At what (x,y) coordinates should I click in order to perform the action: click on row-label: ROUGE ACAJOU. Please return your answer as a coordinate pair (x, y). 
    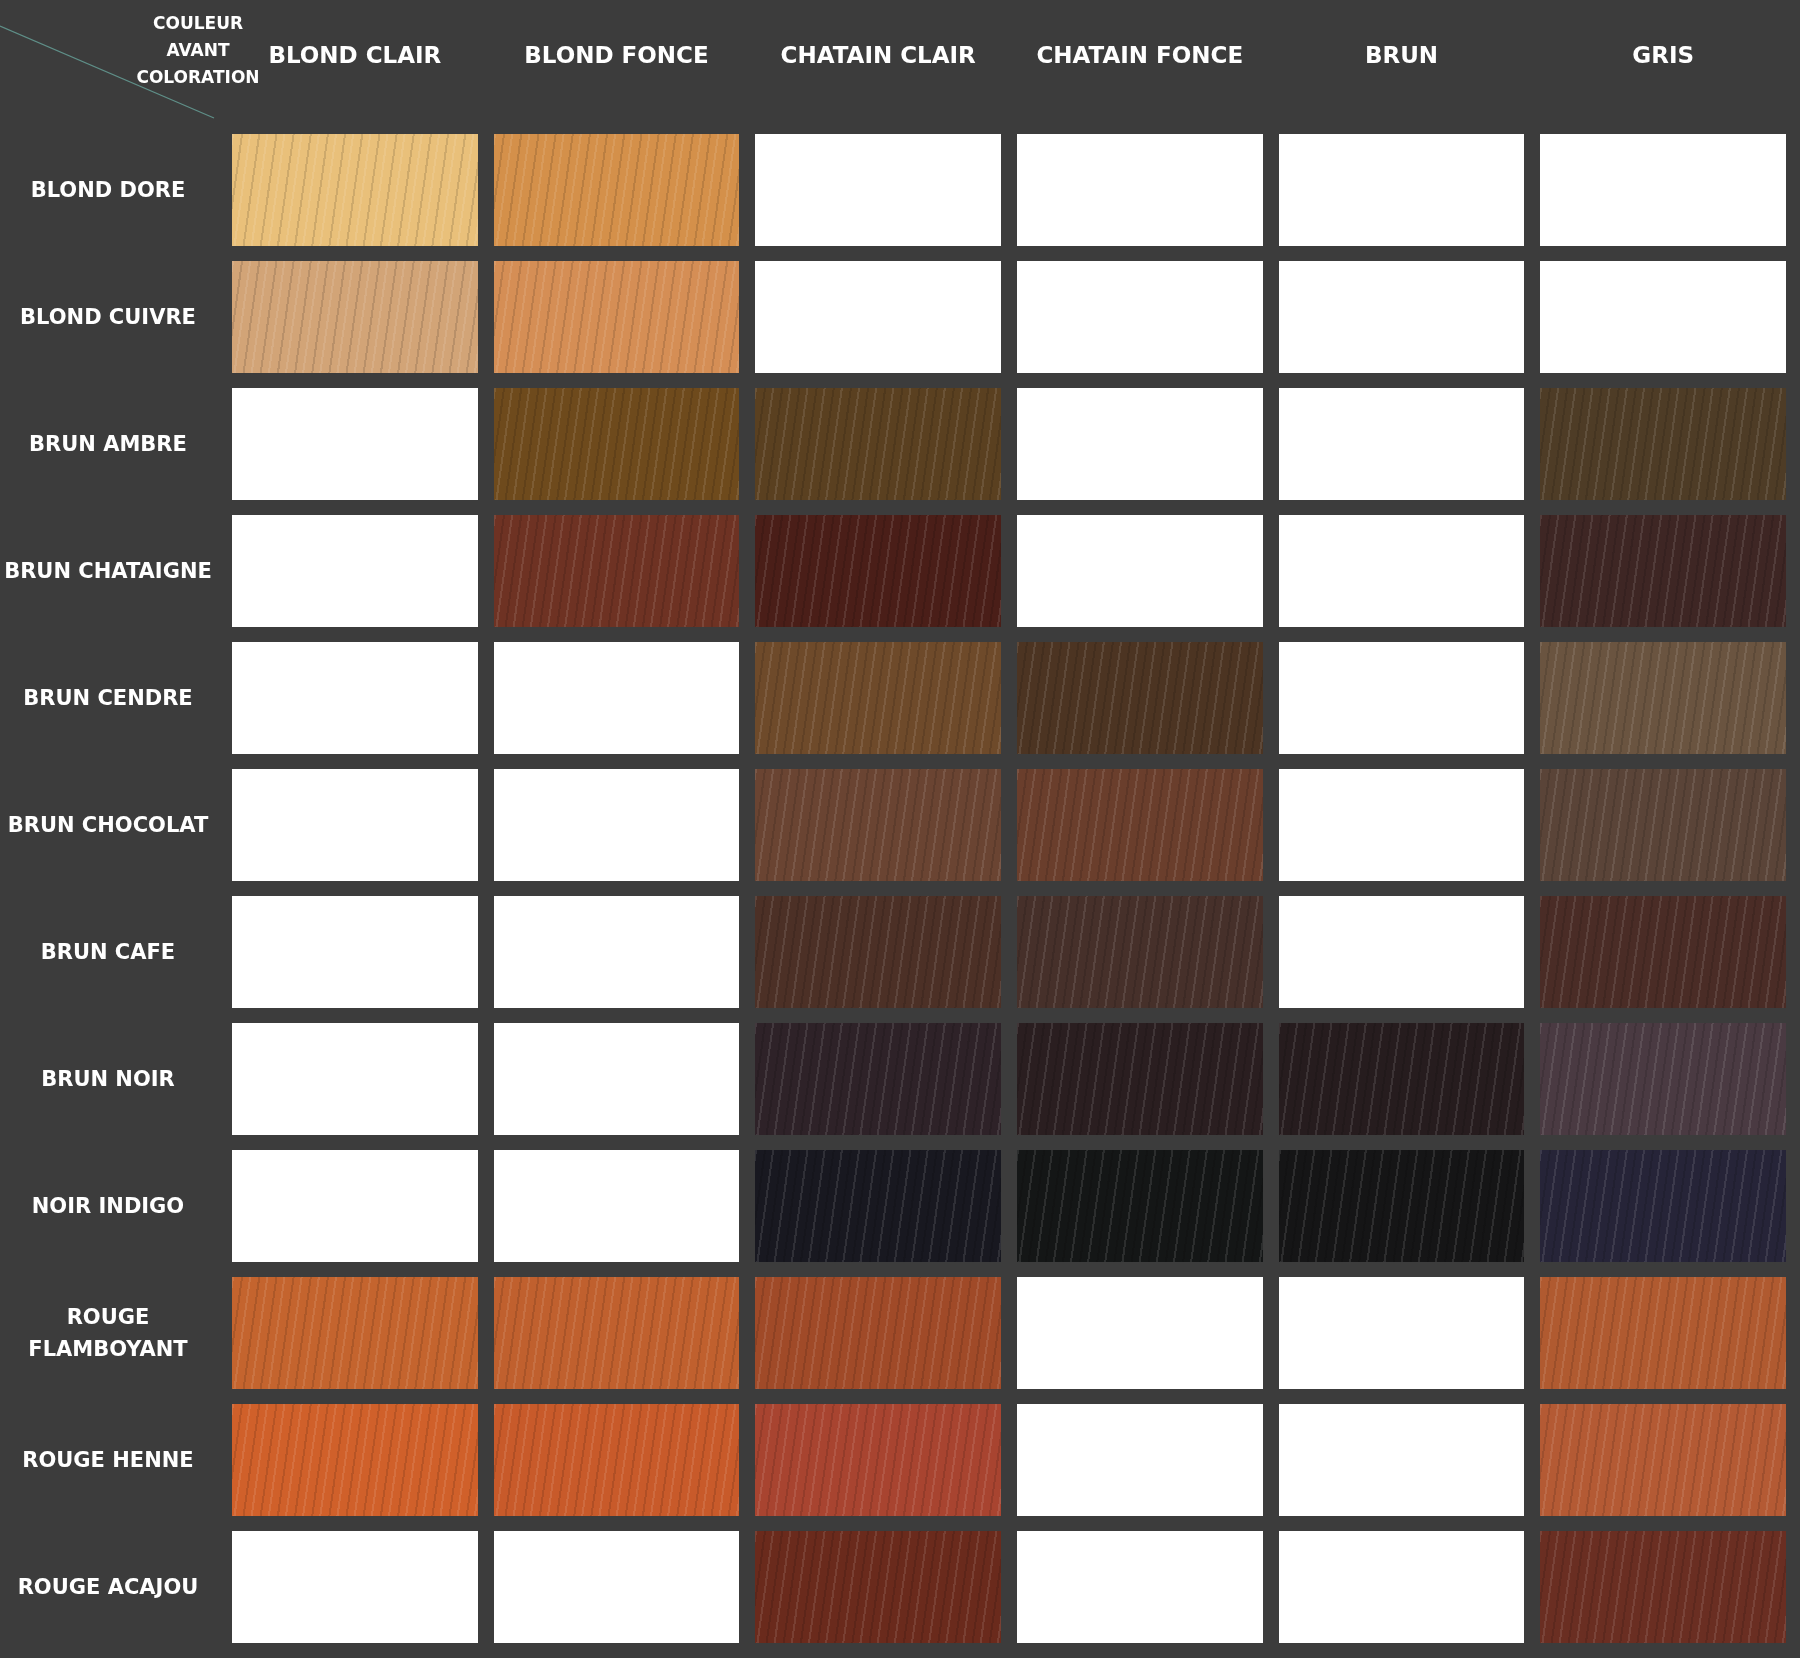
    Looking at the image, I should click on (108, 1587).